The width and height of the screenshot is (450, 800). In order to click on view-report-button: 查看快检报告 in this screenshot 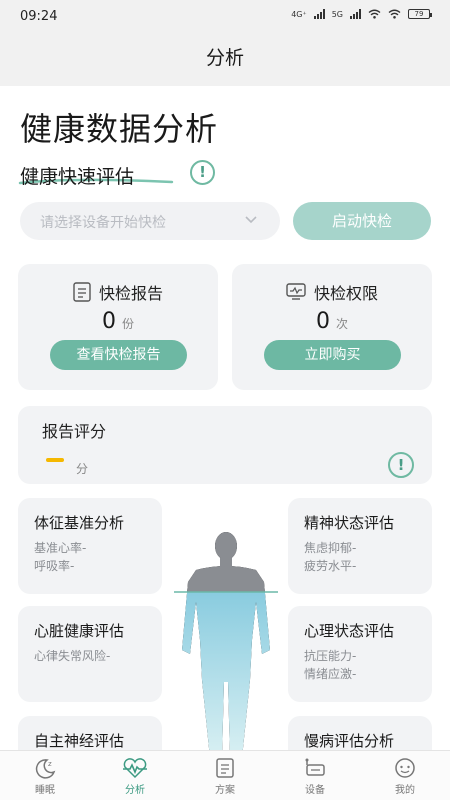, I will do `click(118, 355)`.